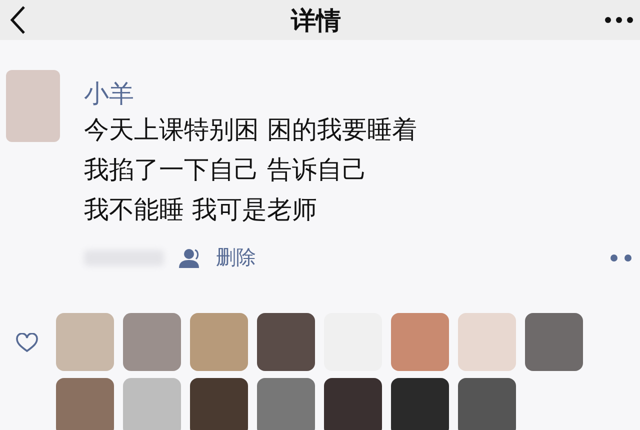 The width and height of the screenshot is (640, 430). I want to click on page-title: 详情, so click(316, 20).